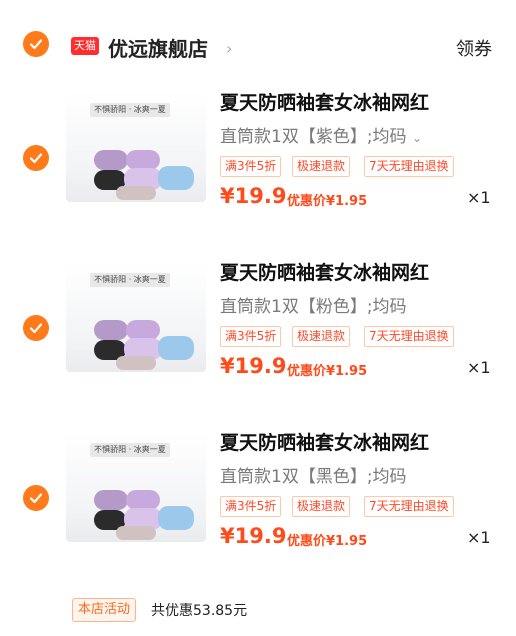  What do you see at coordinates (158, 47) in the screenshot?
I see `shop-name: 优远旗舰店` at bounding box center [158, 47].